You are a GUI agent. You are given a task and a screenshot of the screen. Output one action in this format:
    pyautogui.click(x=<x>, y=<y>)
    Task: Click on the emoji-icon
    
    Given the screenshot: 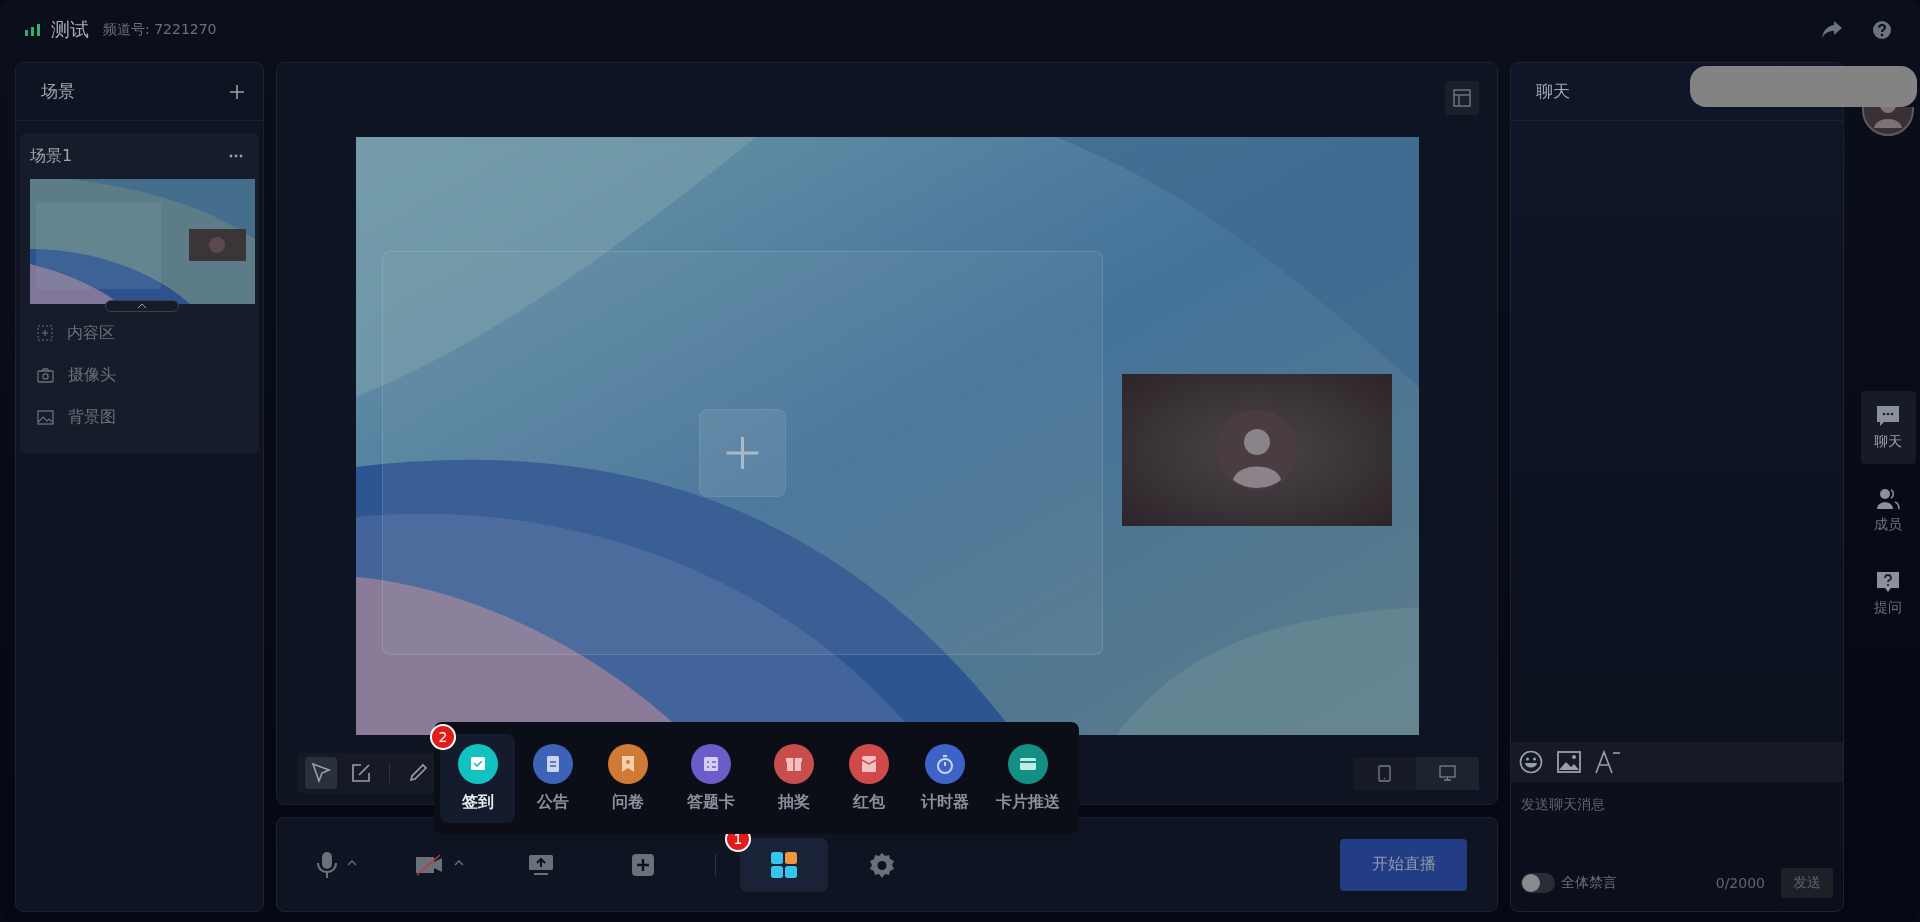 What is the action you would take?
    pyautogui.click(x=1531, y=762)
    